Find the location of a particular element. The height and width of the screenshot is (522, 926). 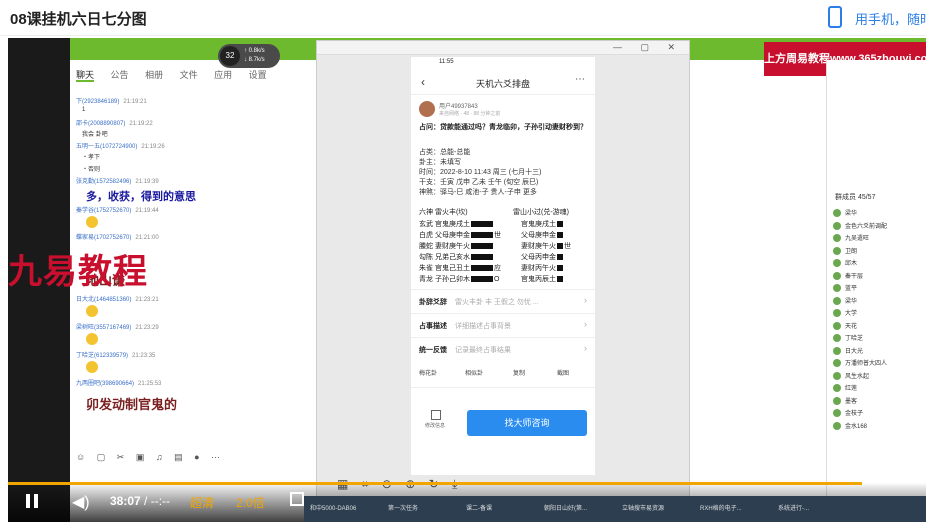

window-controls: — ▢ ✕ is located at coordinates (648, 47).